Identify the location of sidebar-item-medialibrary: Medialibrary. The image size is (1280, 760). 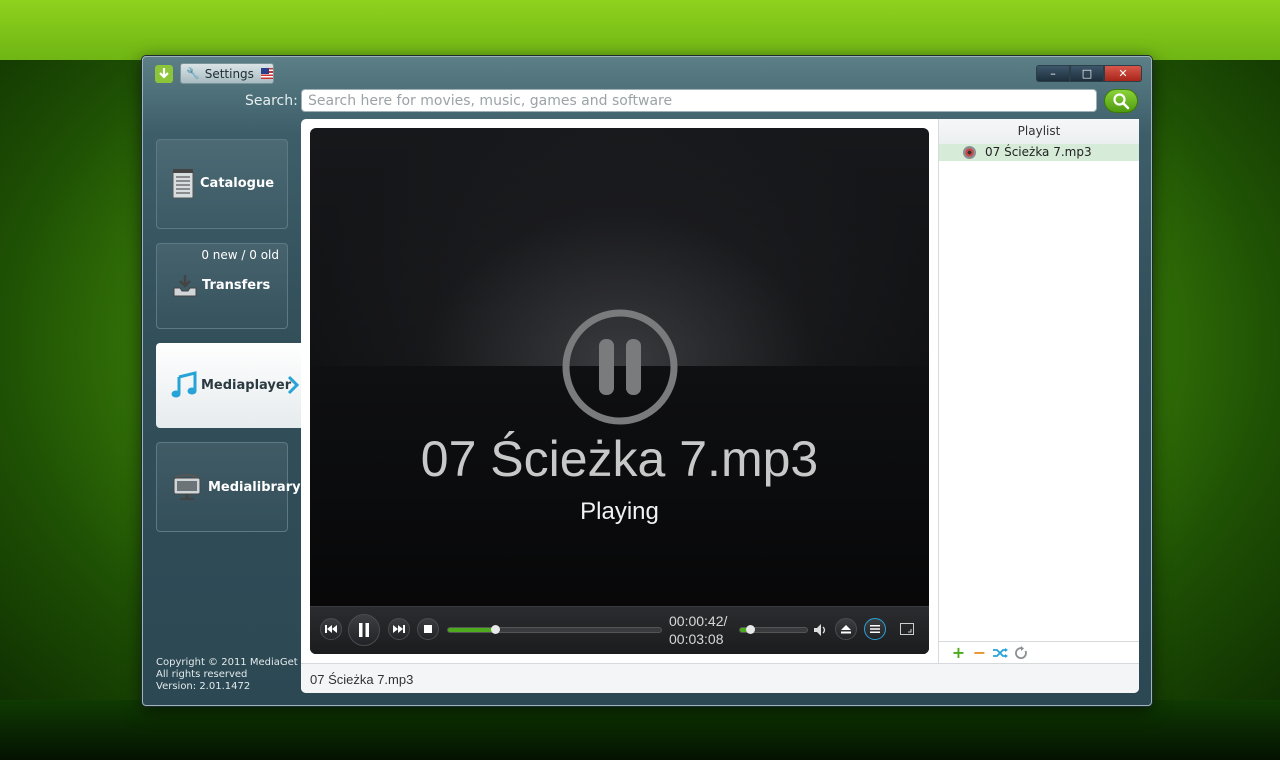
(228, 487).